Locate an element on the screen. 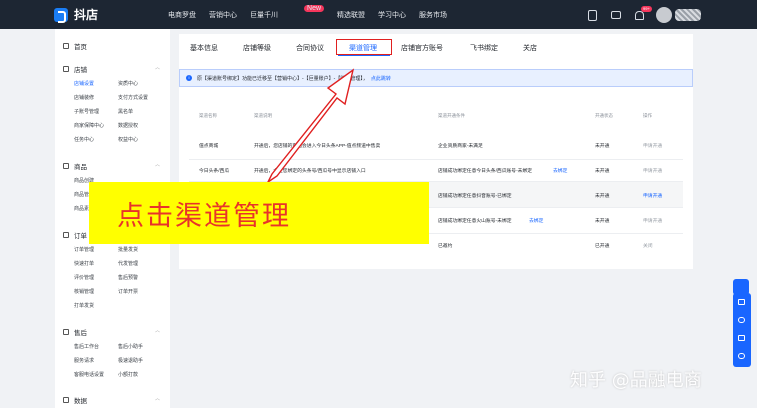  annotation-banner: 点击渠道管理 is located at coordinates (259, 213).